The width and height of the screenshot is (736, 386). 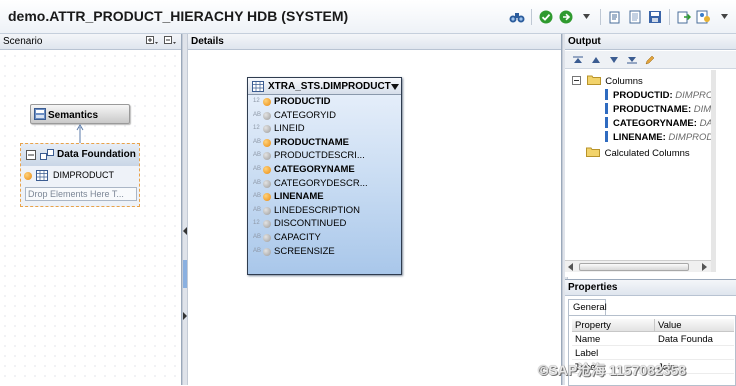 What do you see at coordinates (324, 129) in the screenshot?
I see `table-column-row: 12 LINEID` at bounding box center [324, 129].